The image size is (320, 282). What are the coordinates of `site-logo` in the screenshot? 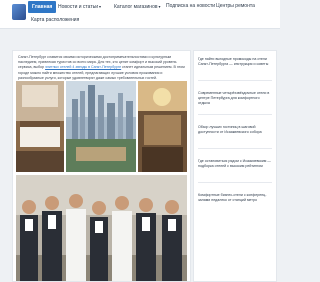 It's located at (19, 12).